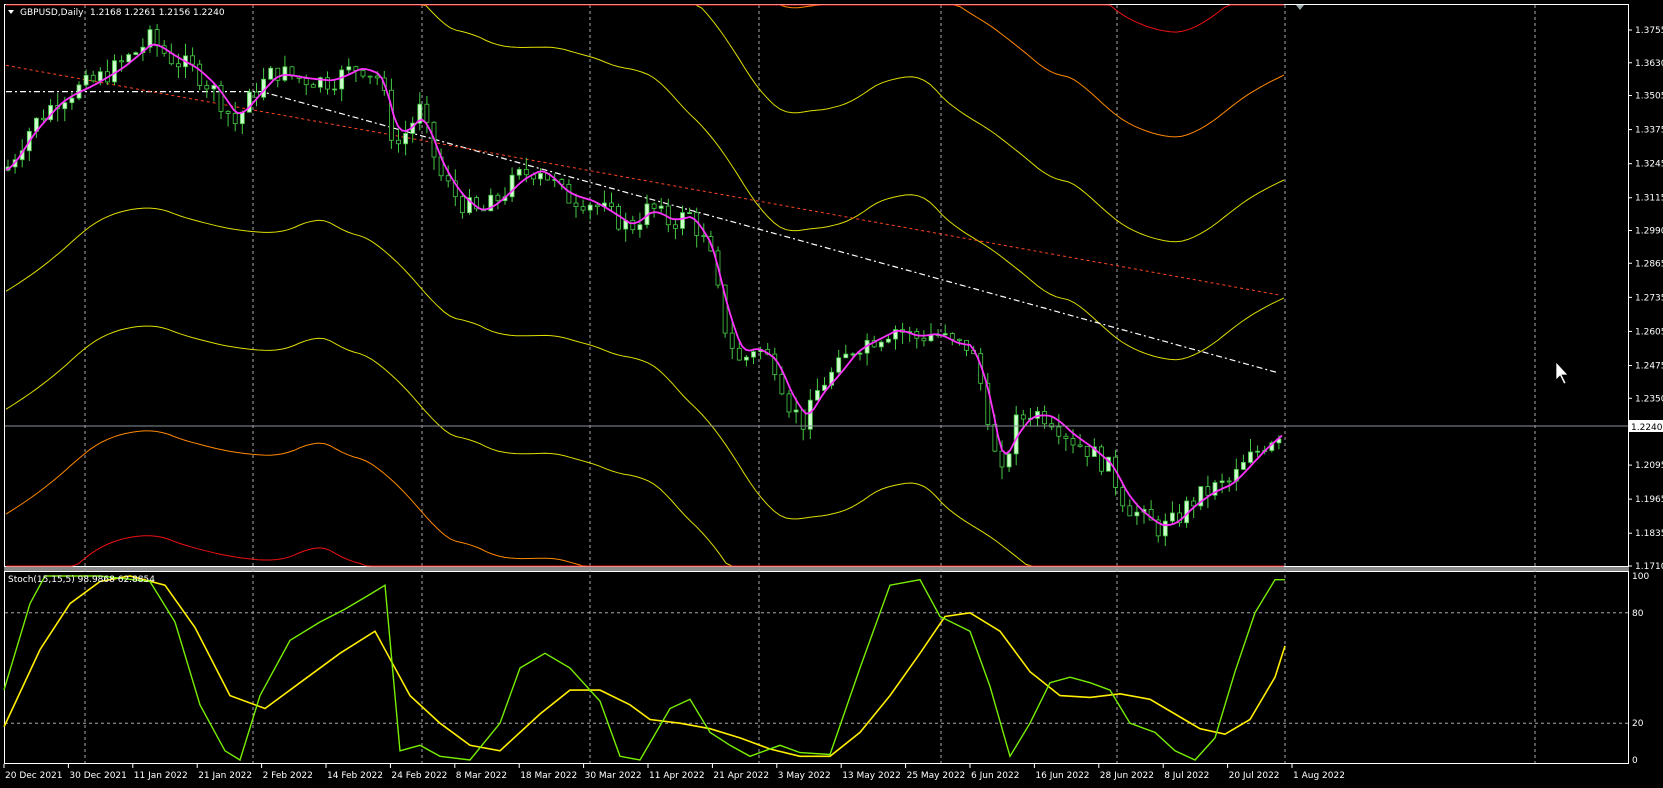 This screenshot has height=788, width=1663. What do you see at coordinates (1649, 332) in the screenshot?
I see `price-label: 1.2605` at bounding box center [1649, 332].